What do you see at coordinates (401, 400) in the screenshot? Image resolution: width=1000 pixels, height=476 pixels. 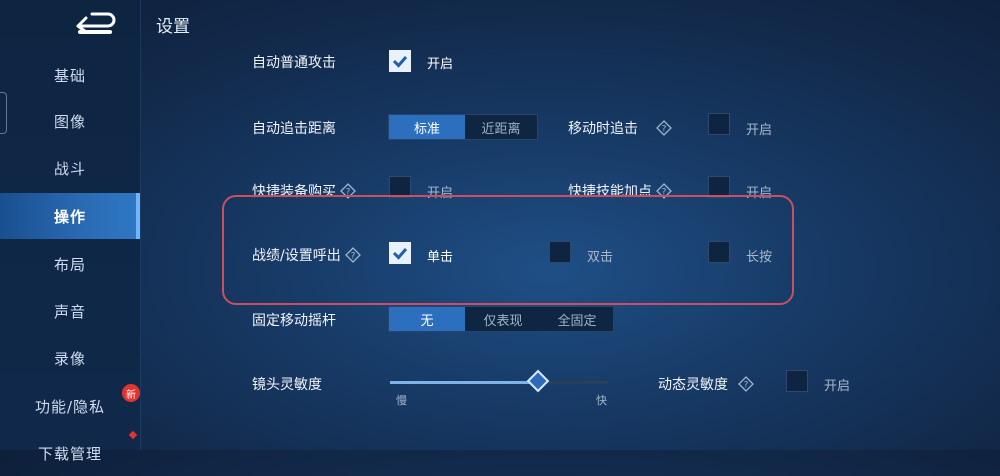 I see `slider-min-label: 慢` at bounding box center [401, 400].